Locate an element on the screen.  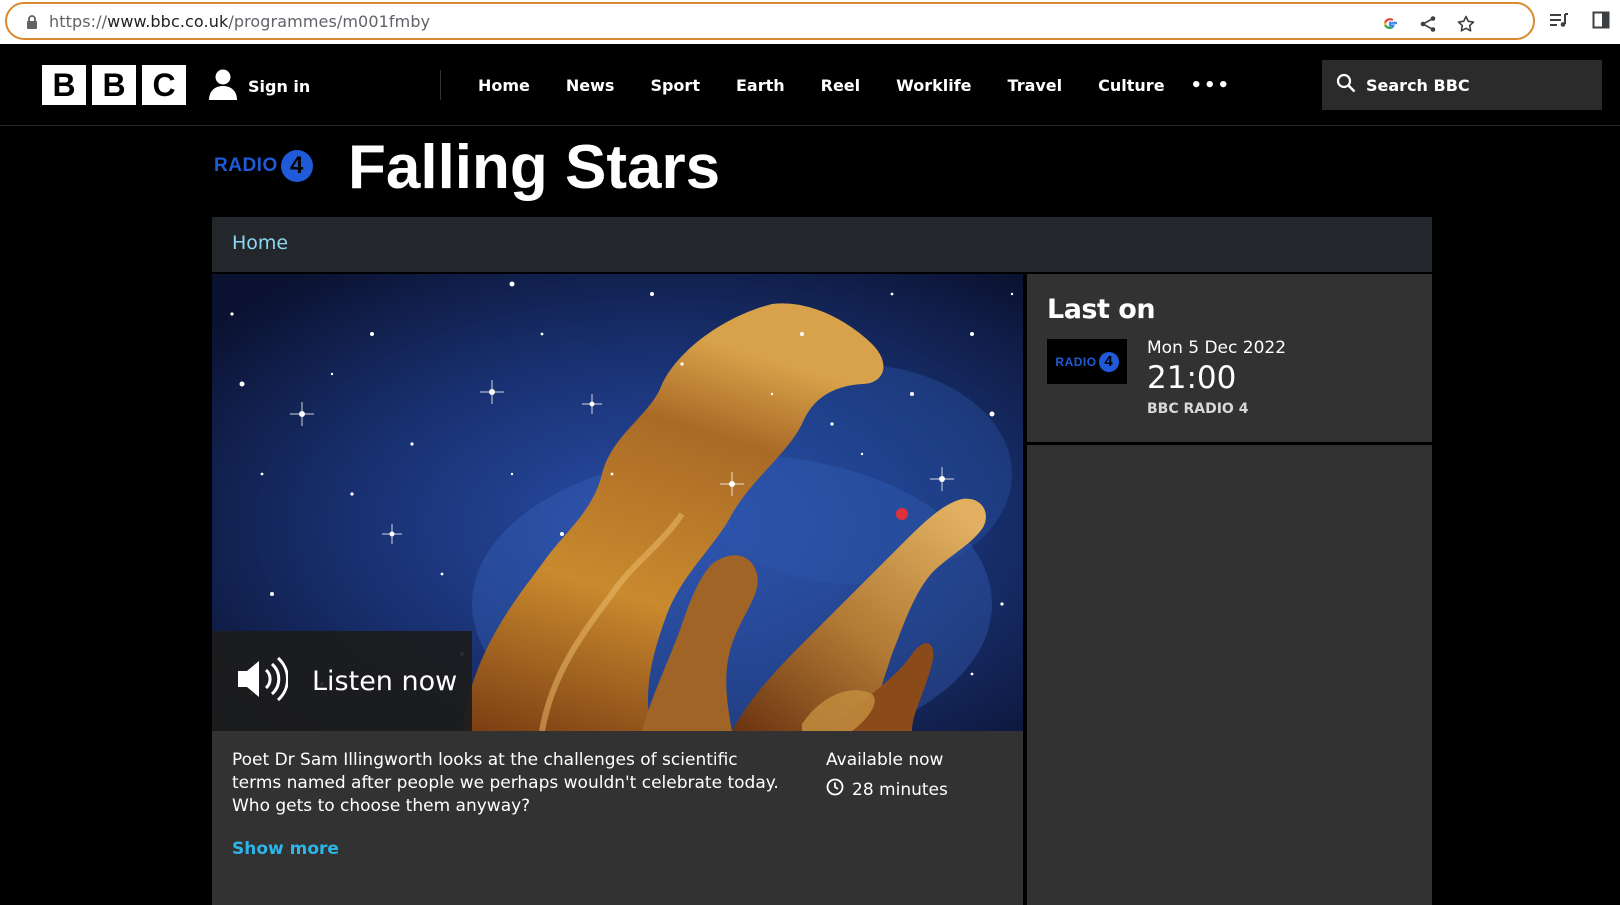
nav-item-news: News is located at coordinates (590, 86).